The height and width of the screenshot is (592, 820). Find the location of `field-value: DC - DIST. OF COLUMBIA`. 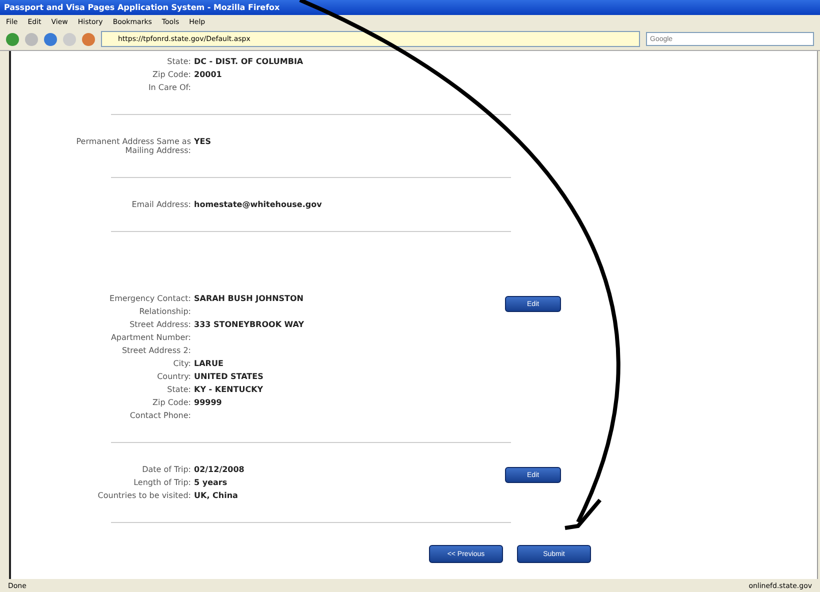

field-value: DC - DIST. OF COLUMBIA is located at coordinates (249, 61).